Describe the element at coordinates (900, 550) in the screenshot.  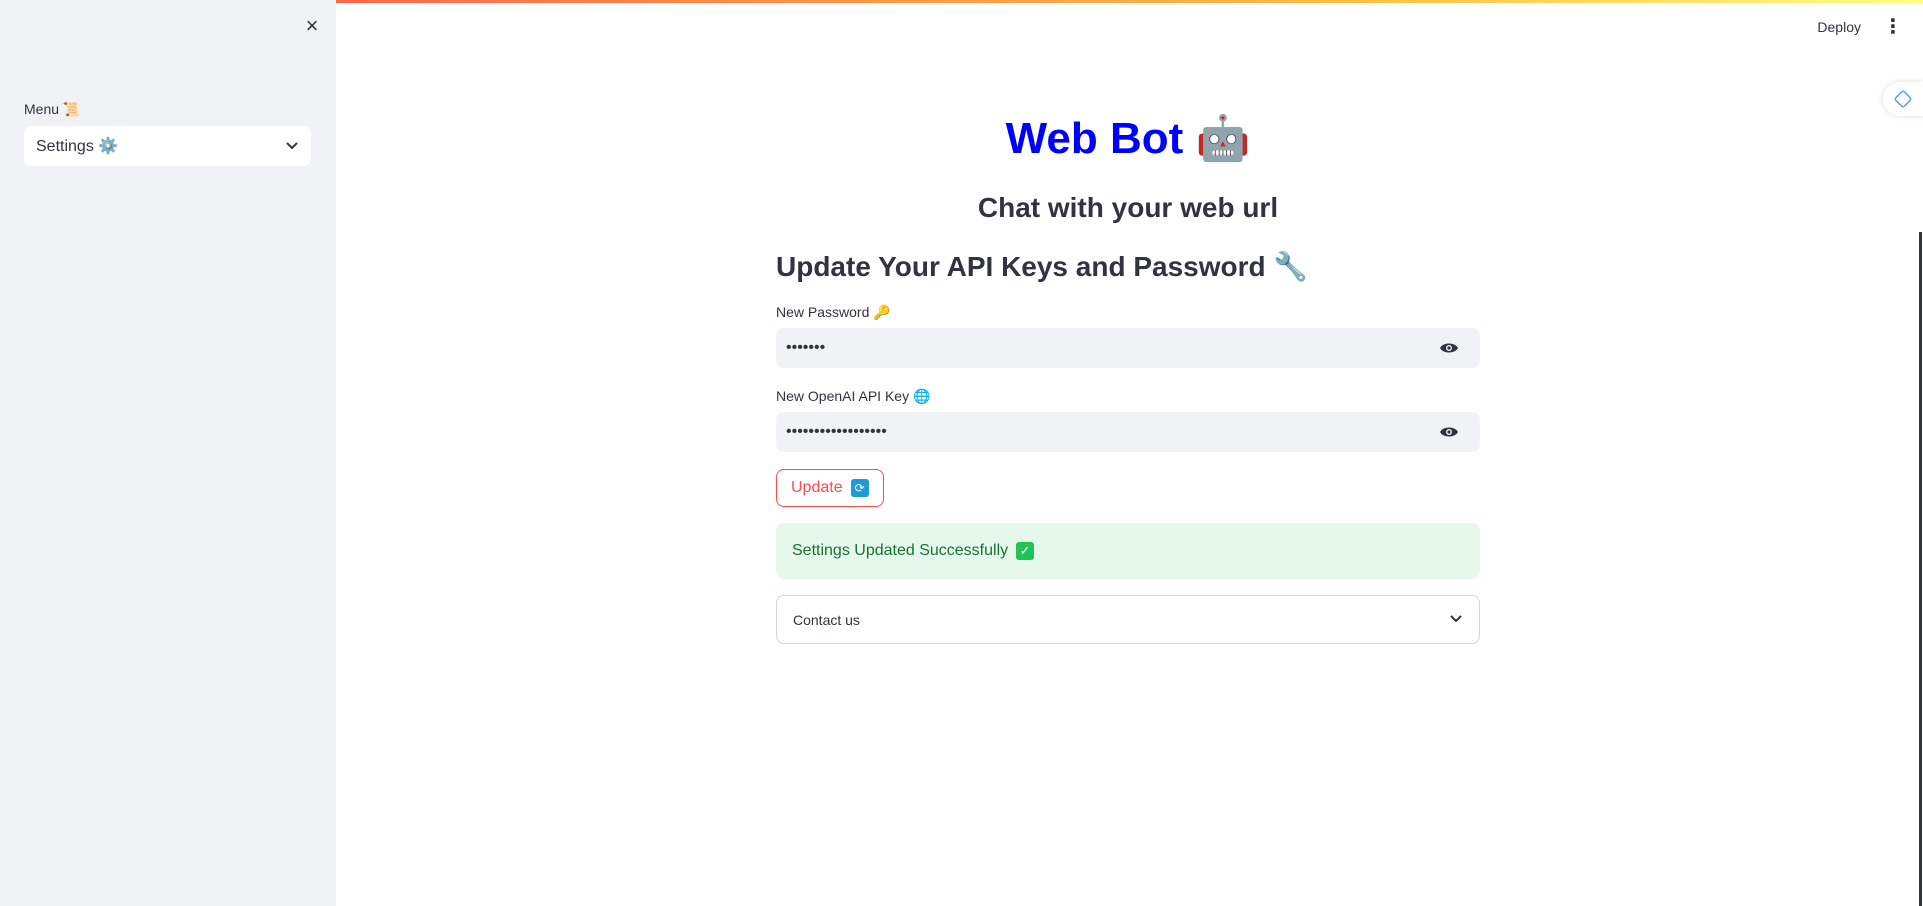
I see `success-message: Settings Updated Successfully` at that location.